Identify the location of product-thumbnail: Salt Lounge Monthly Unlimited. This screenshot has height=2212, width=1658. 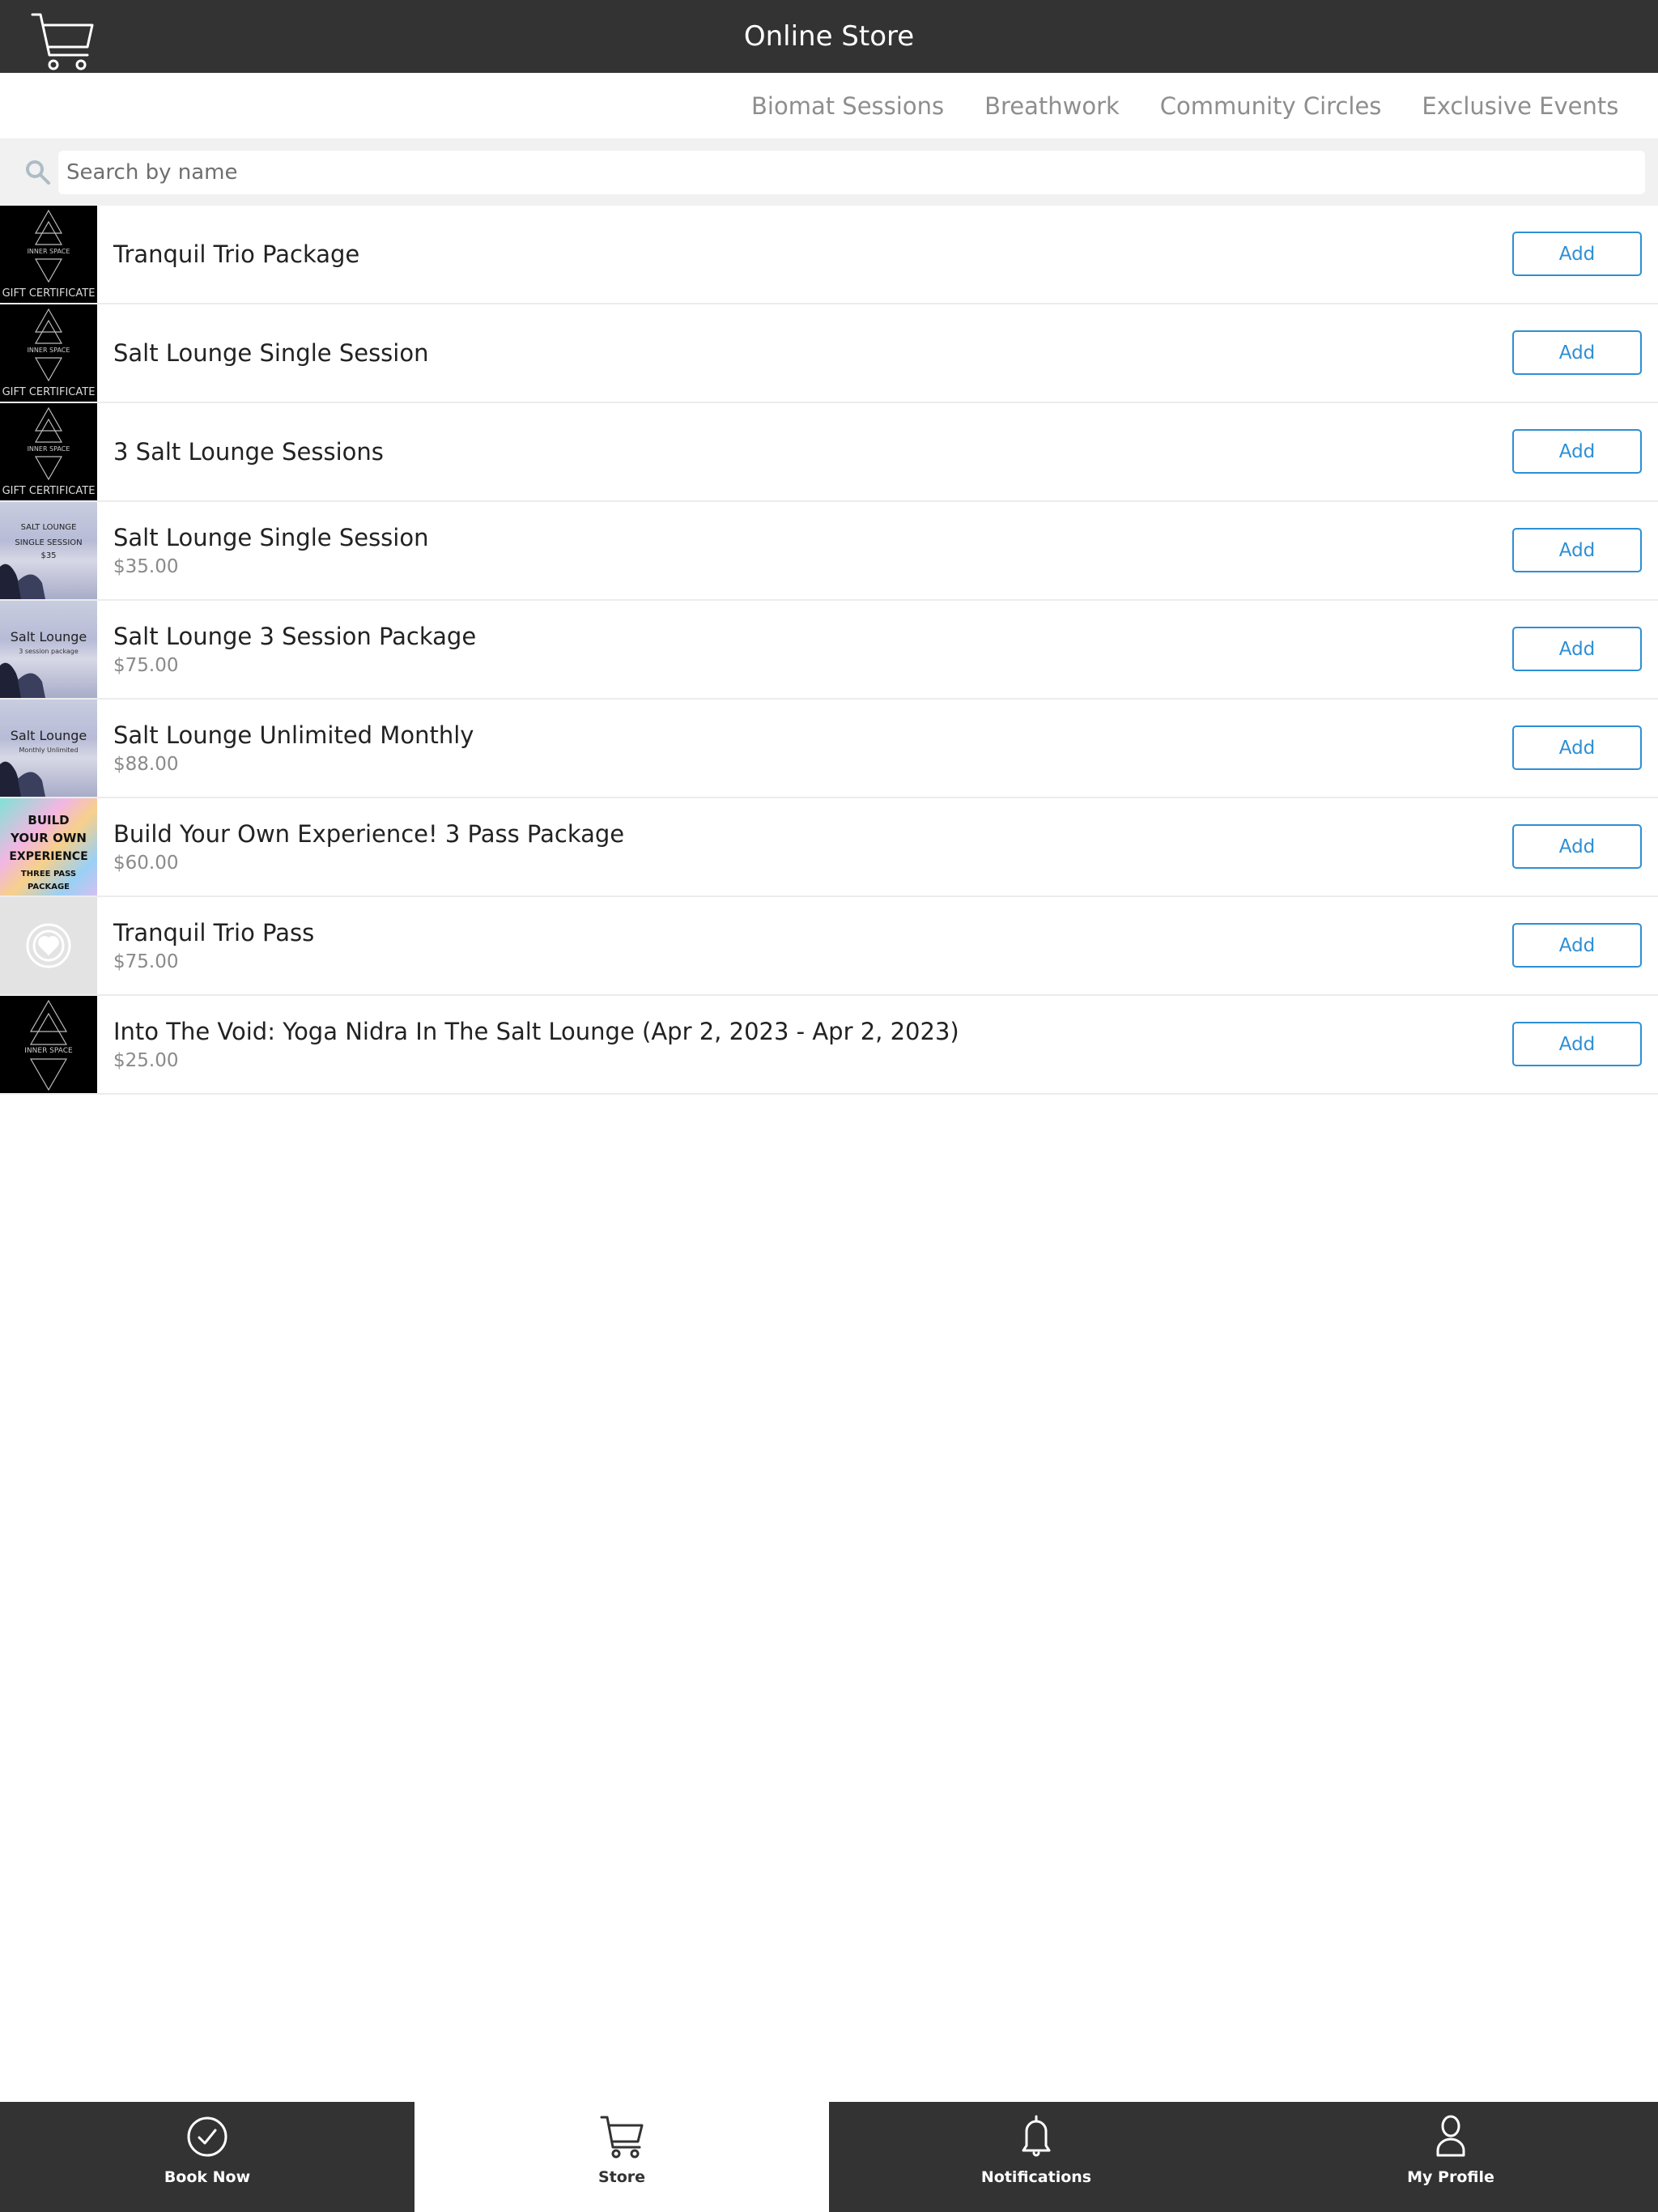
(48, 749).